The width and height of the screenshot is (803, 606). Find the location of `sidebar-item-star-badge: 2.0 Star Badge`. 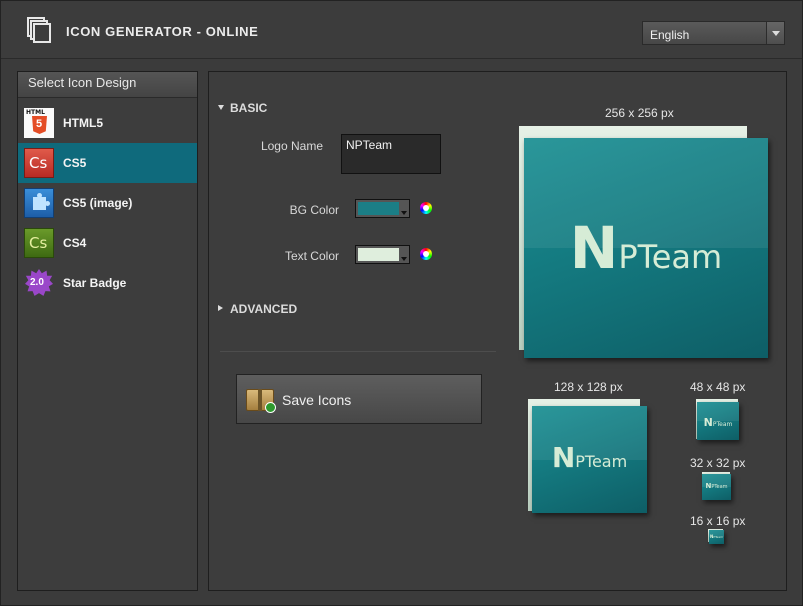

sidebar-item-star-badge: 2.0 Star Badge is located at coordinates (107, 283).